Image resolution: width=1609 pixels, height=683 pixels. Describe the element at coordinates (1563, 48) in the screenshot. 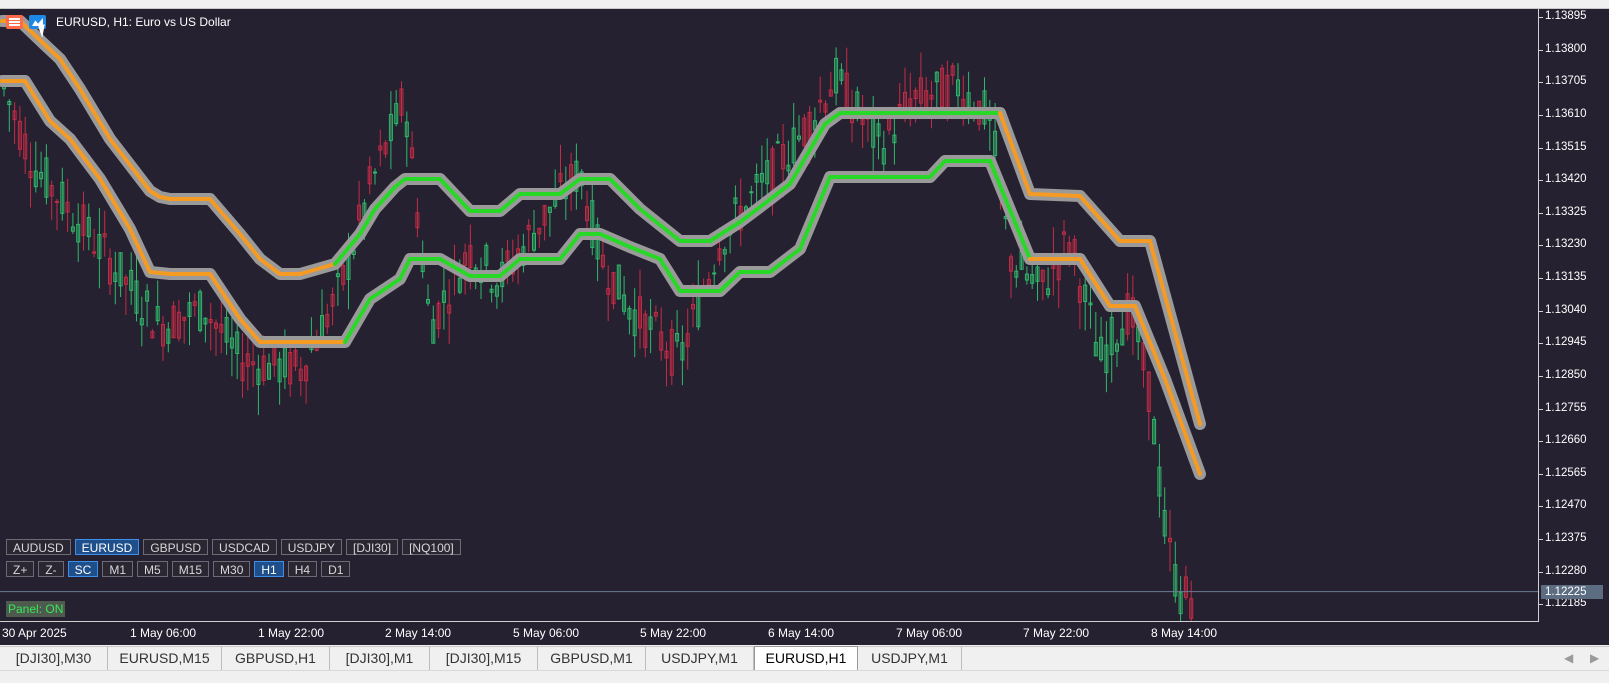

I see `price-tick-label: 1.13800` at that location.